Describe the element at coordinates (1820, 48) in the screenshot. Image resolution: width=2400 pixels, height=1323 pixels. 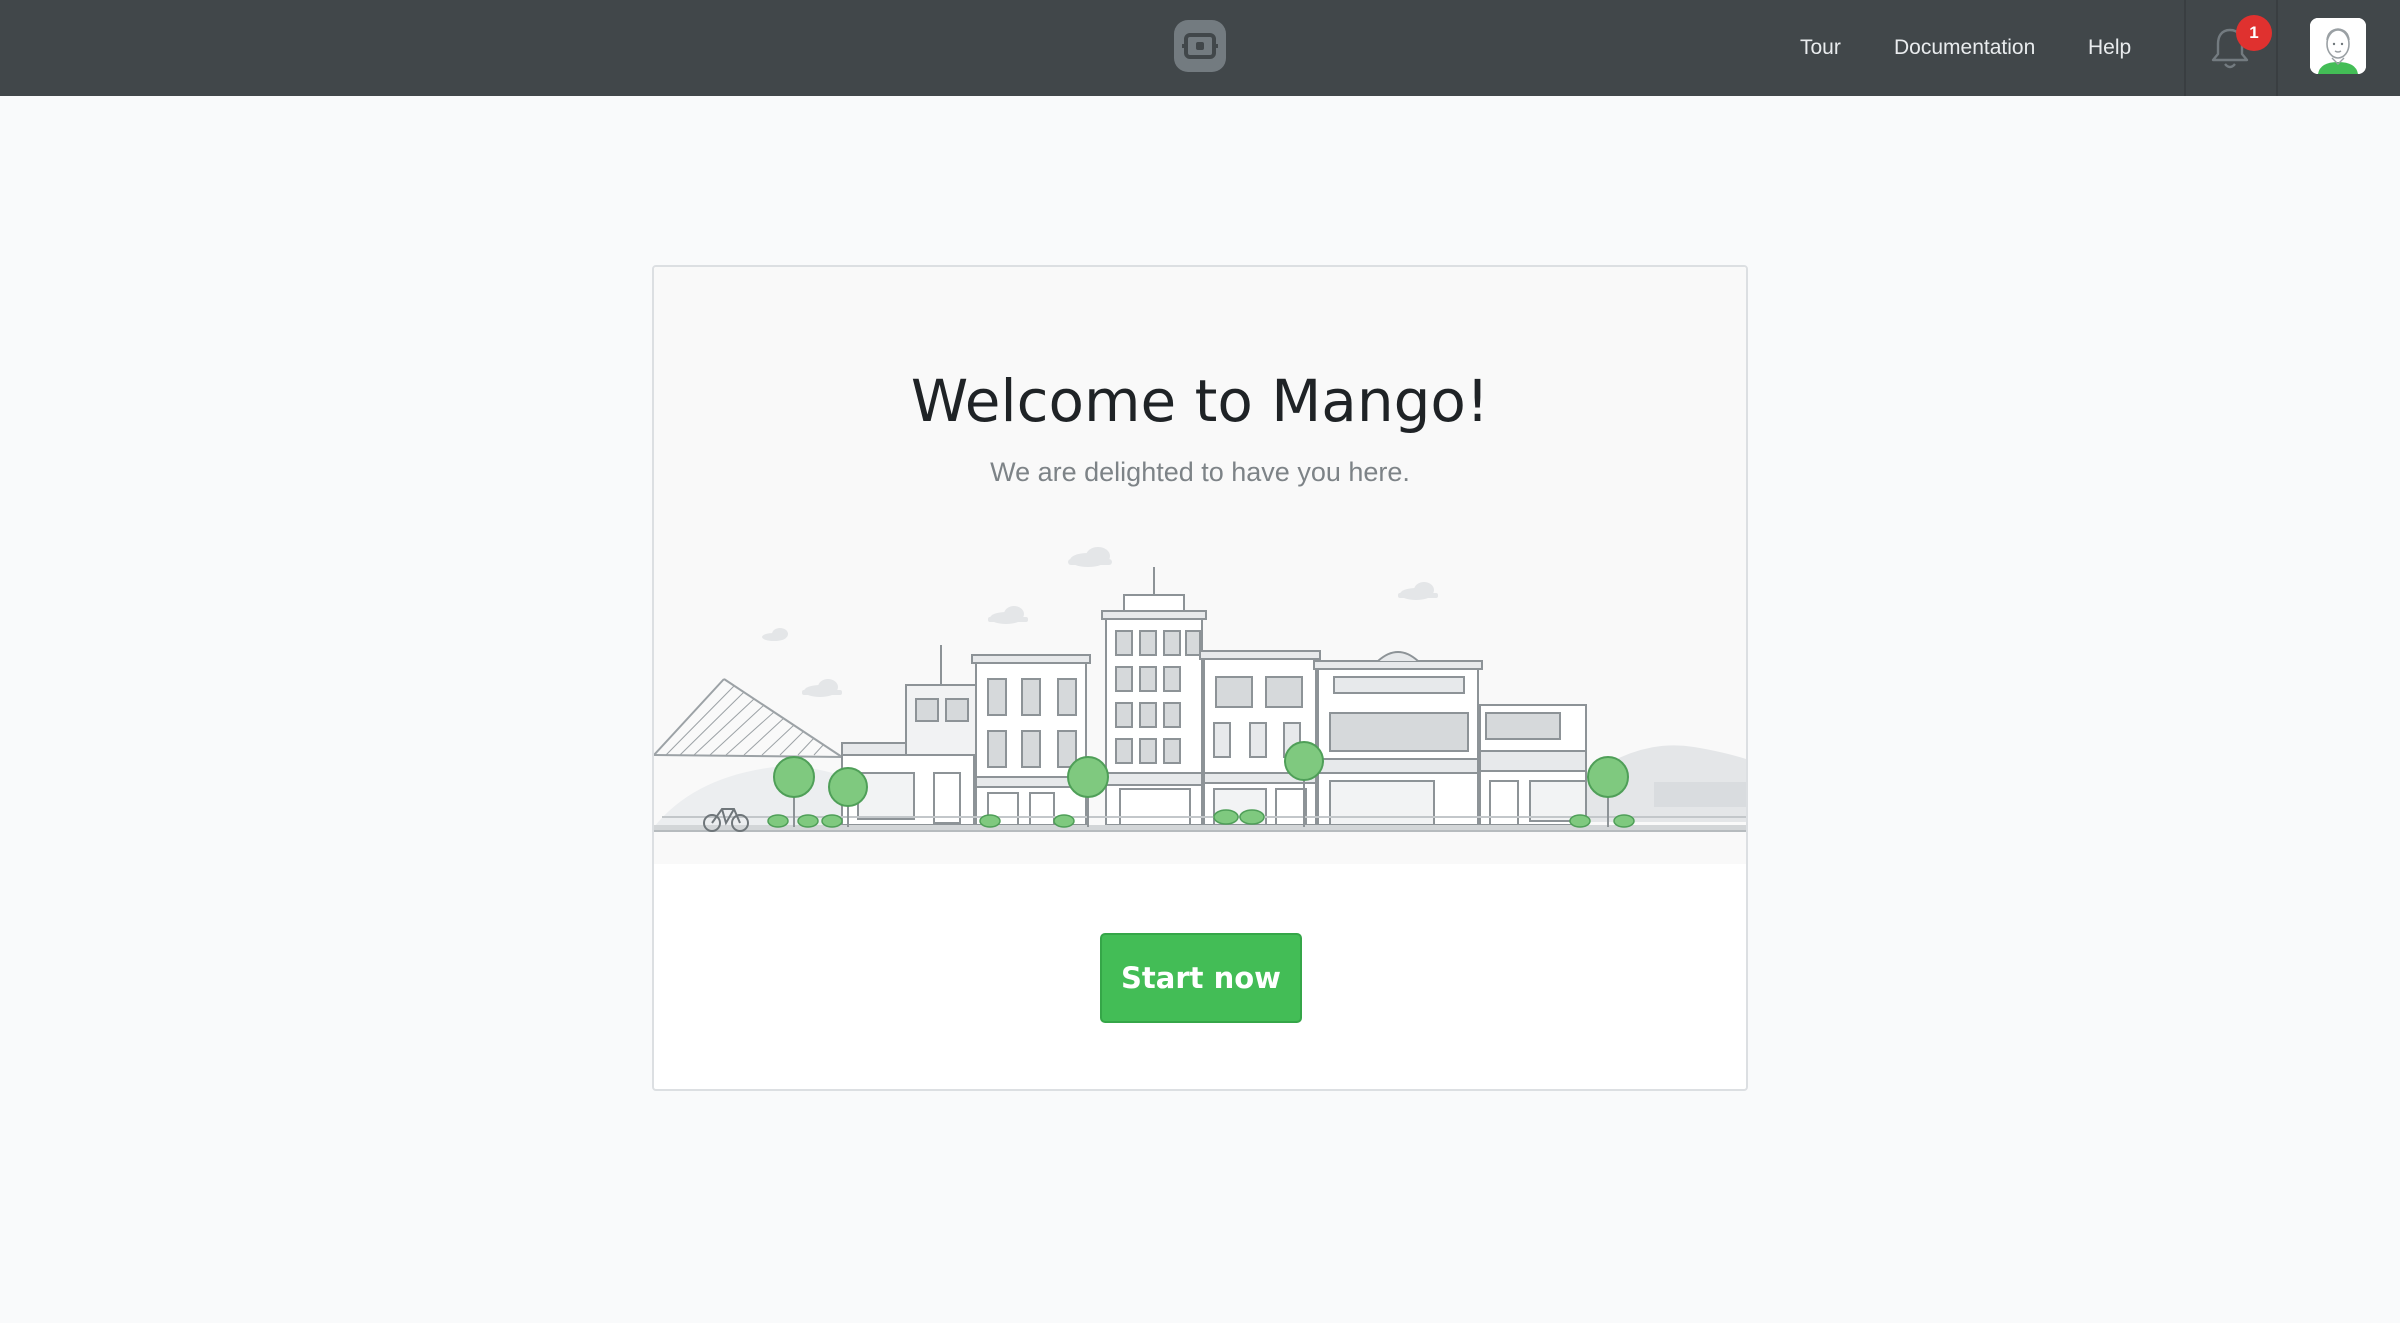
I see `nav-tour-link: Tour` at that location.